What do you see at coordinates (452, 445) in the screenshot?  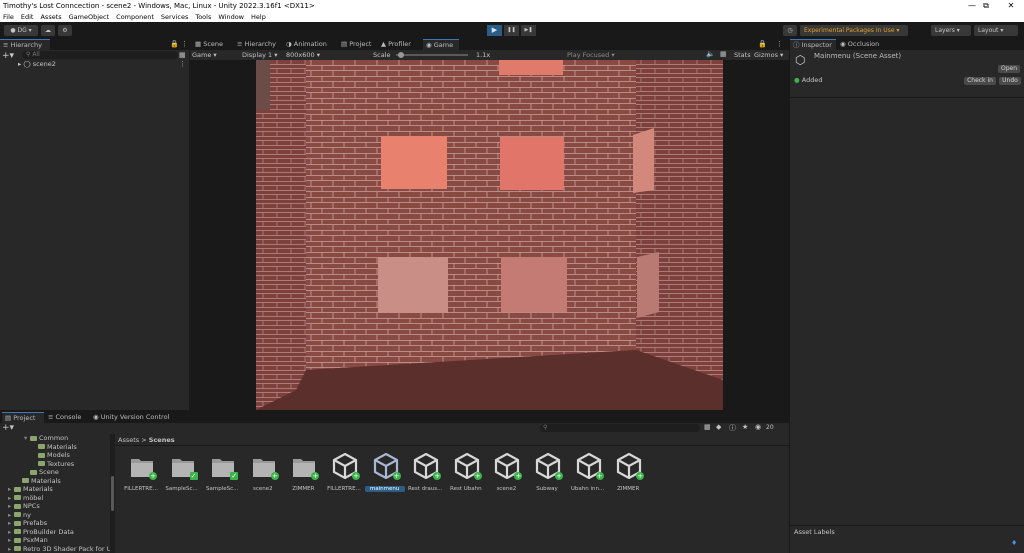 I see `divider` at bounding box center [452, 445].